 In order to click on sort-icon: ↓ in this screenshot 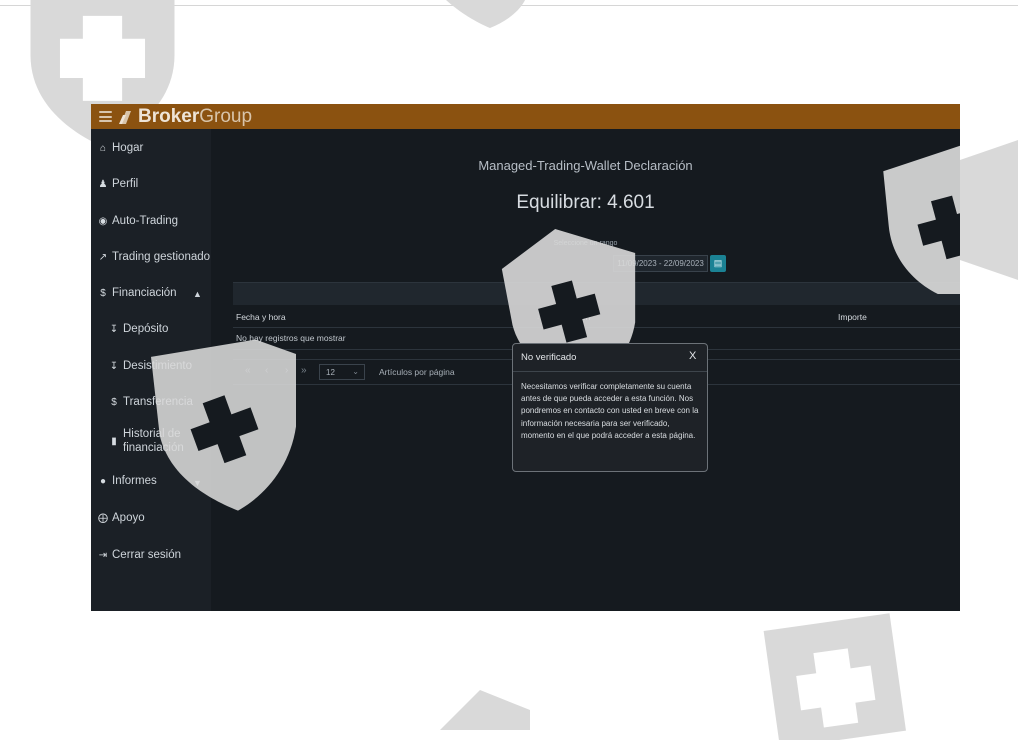, I will do `click(538, 316)`.